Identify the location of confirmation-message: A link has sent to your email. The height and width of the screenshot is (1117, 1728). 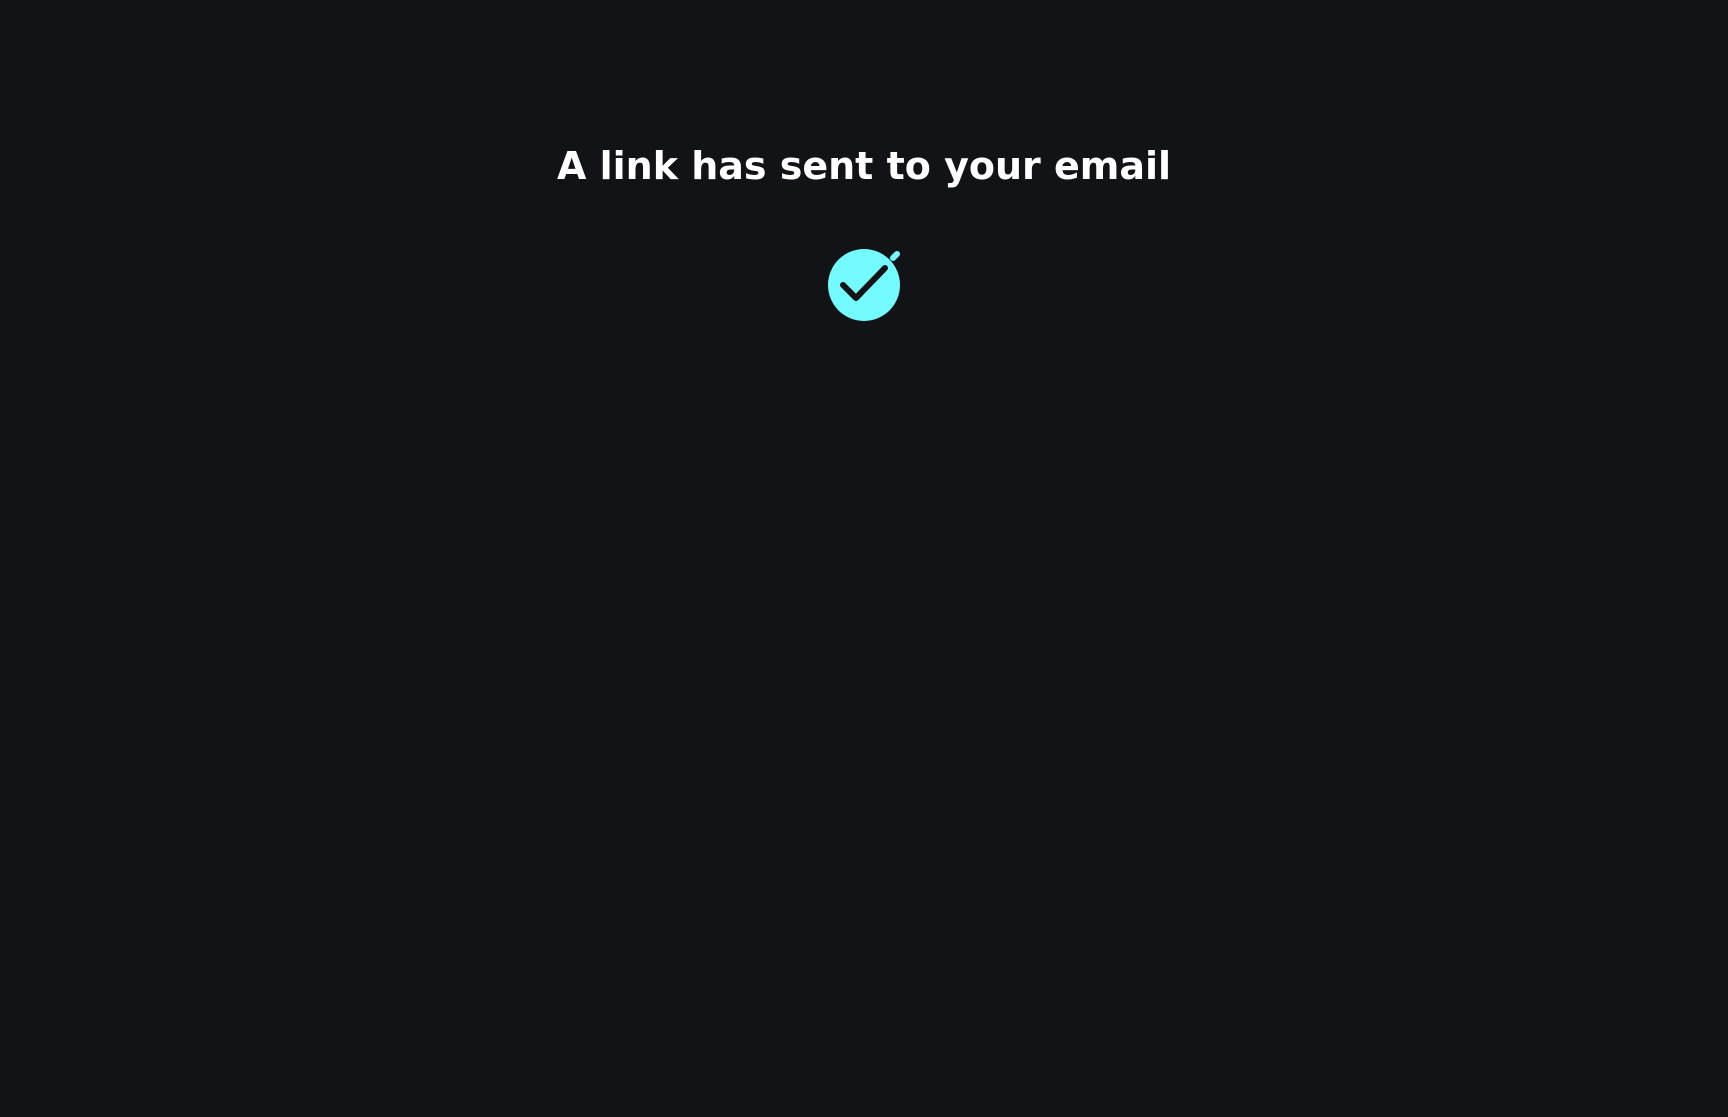
(864, 166).